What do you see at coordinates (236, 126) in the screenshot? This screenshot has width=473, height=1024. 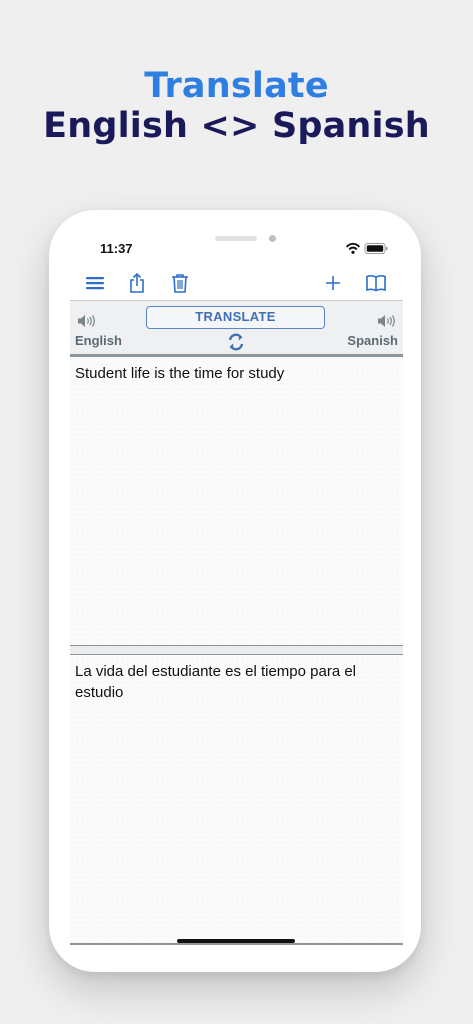 I see `headline-language-pair: English <> Spanish` at bounding box center [236, 126].